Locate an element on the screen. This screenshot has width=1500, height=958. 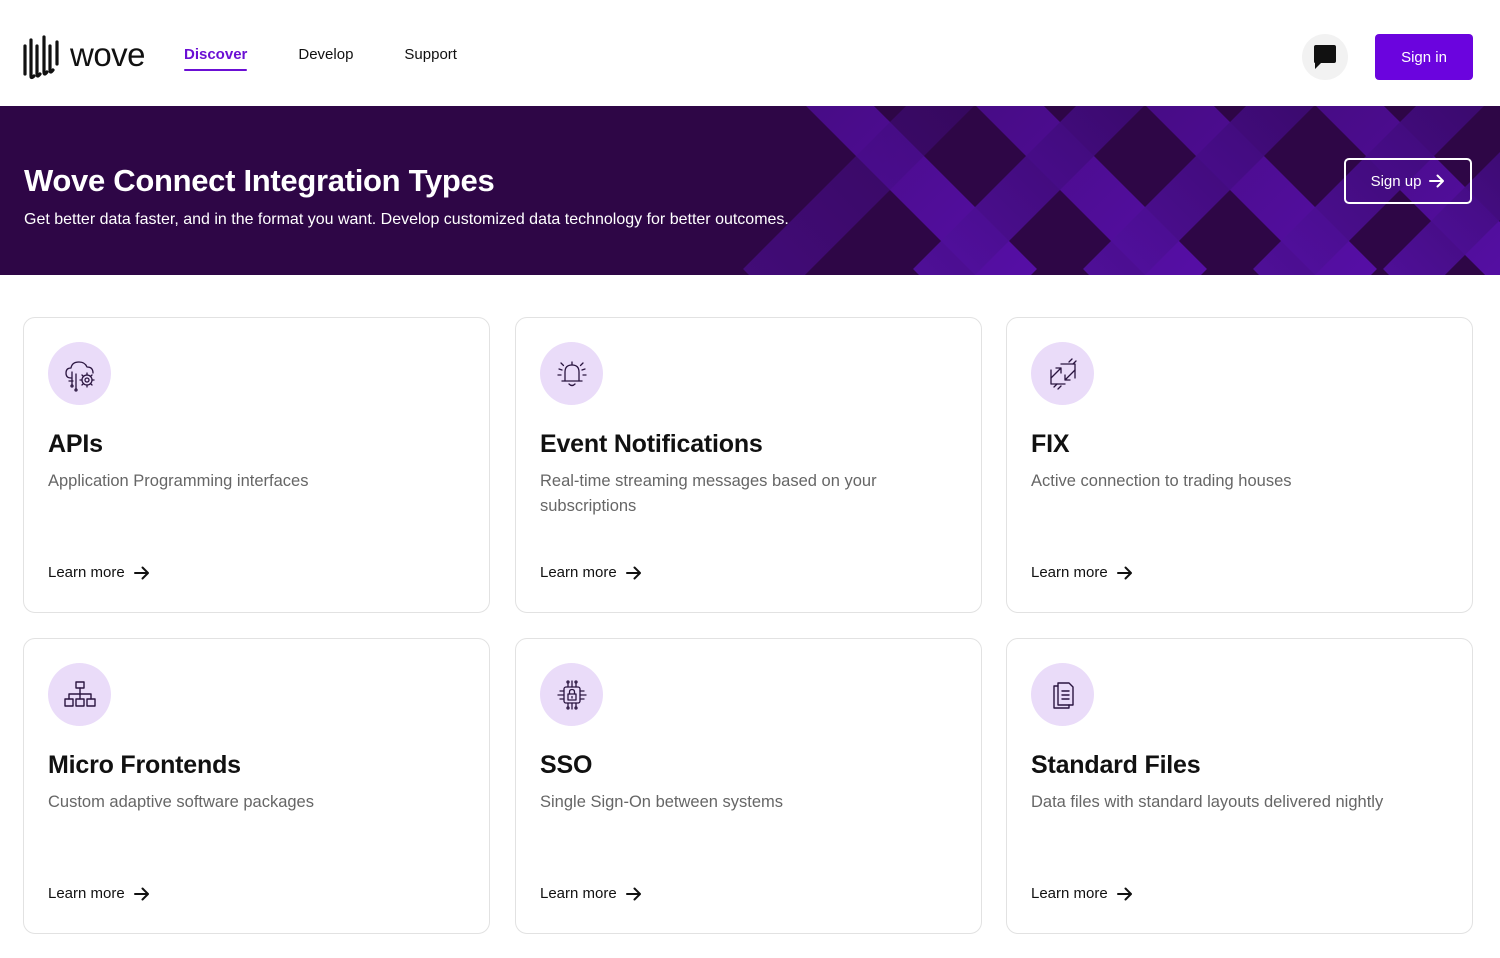
top-header: wove Discover Develop Support Sign in is located at coordinates (750, 53).